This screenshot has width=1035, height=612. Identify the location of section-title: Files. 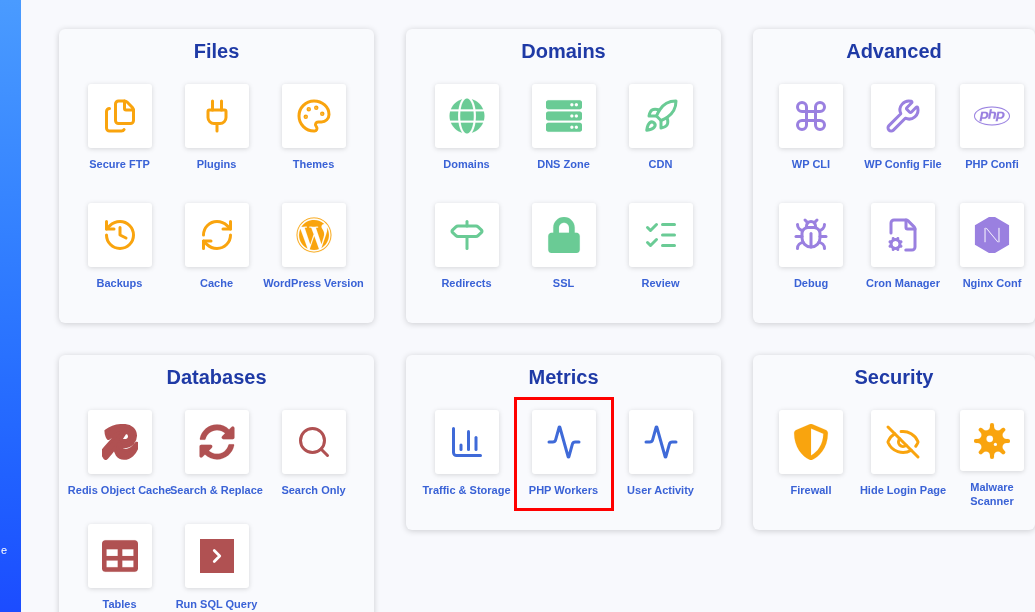
(216, 51).